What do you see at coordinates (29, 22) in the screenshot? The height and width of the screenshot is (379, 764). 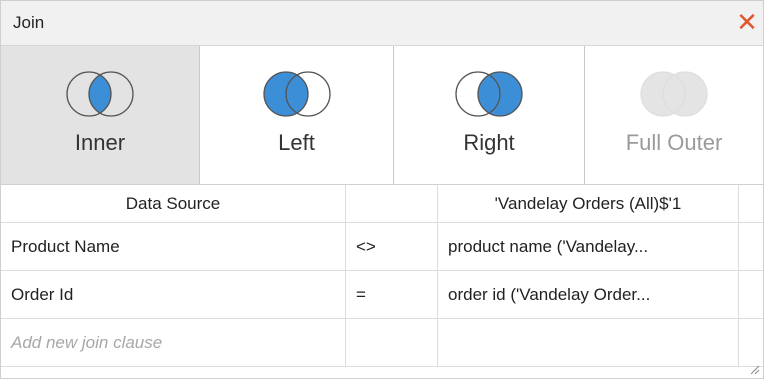 I see `dialog-title: Join` at bounding box center [29, 22].